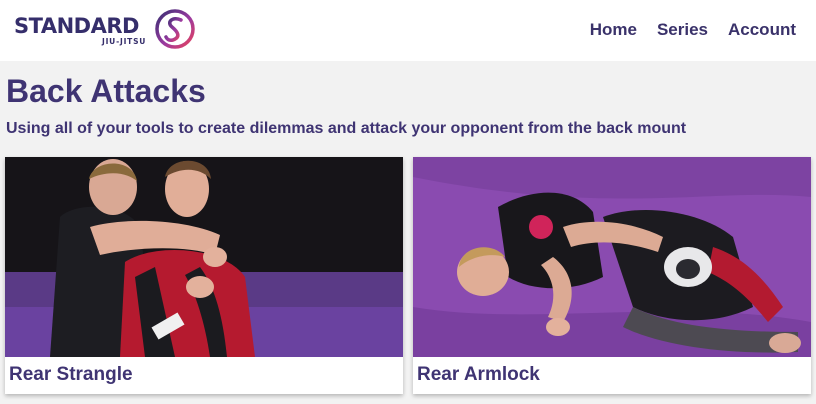 This screenshot has width=816, height=404. Describe the element at coordinates (762, 30) in the screenshot. I see `nav-account-link: Account` at that location.